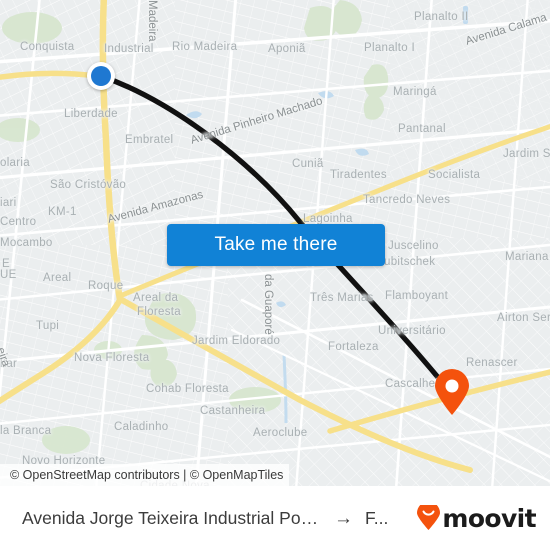  I want to click on destination-pin-svg, so click(452, 392).